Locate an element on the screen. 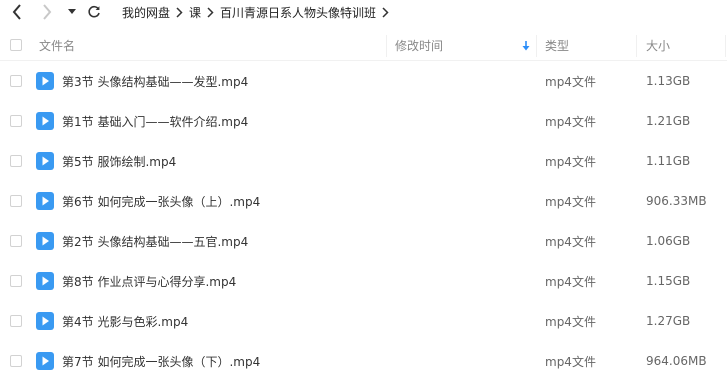 The image size is (727, 388). history-dropdown-button is located at coordinates (72, 12).